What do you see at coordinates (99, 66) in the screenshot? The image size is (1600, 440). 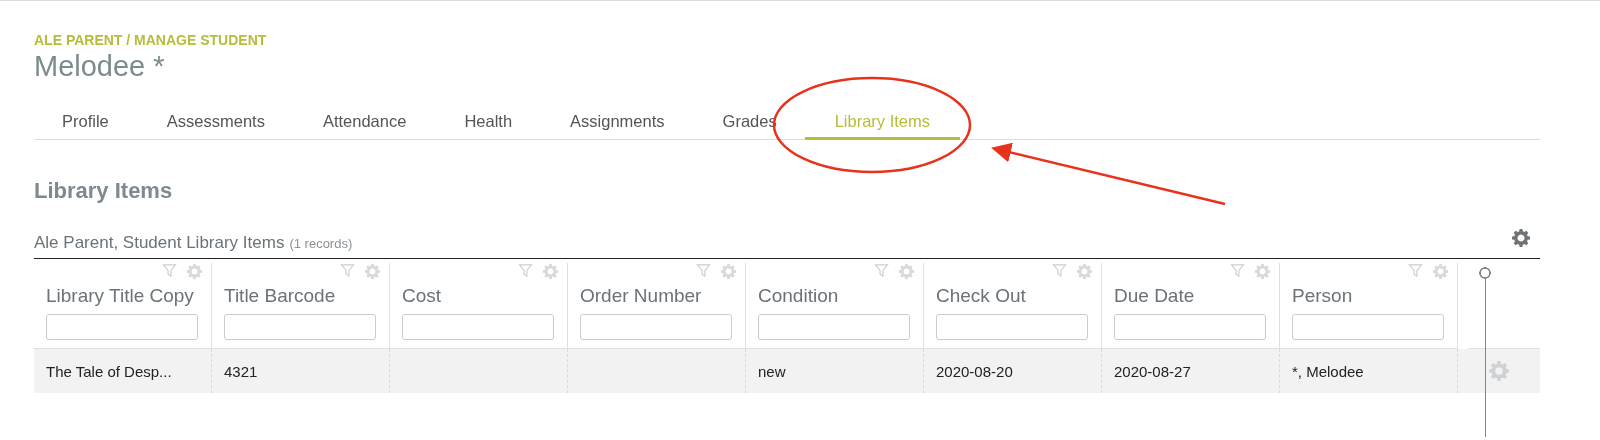 I see `page-title: Melodee *` at bounding box center [99, 66].